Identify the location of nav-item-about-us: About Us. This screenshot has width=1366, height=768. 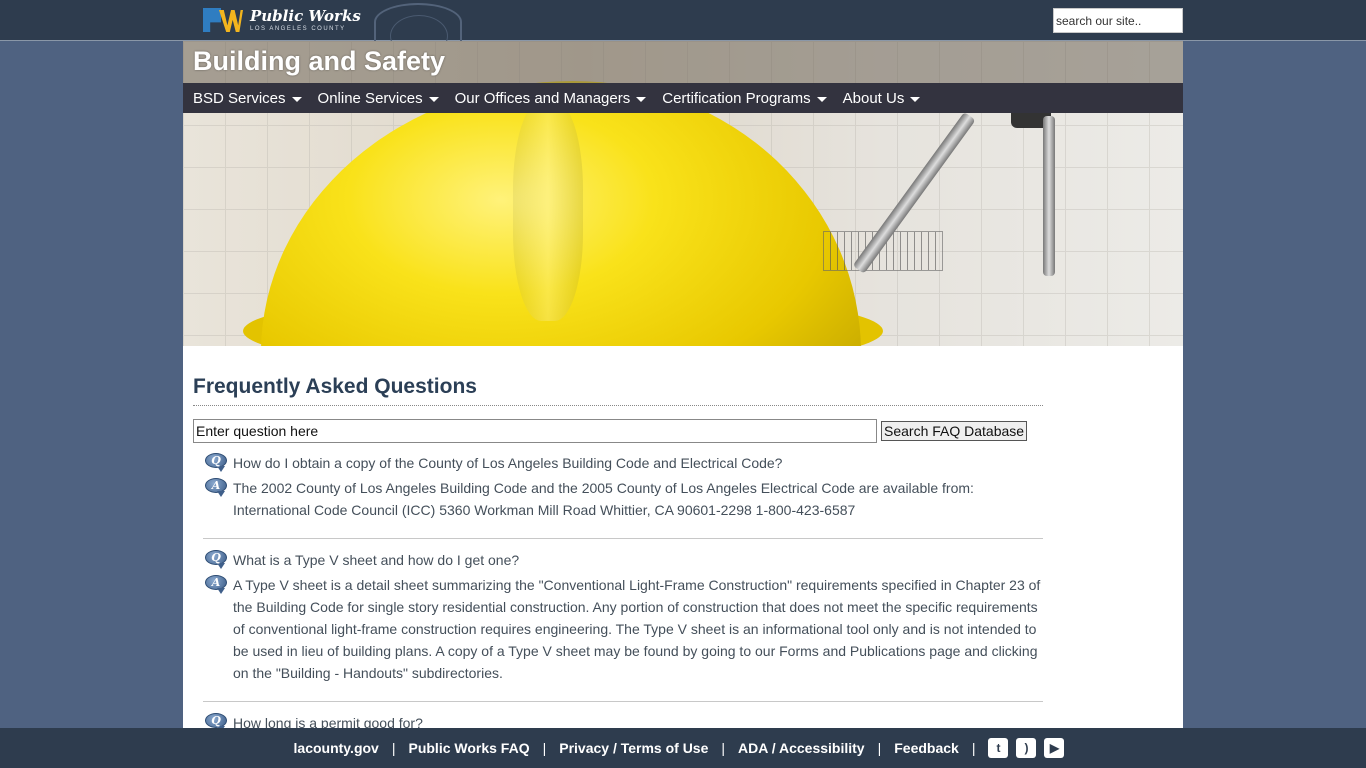
(882, 98).